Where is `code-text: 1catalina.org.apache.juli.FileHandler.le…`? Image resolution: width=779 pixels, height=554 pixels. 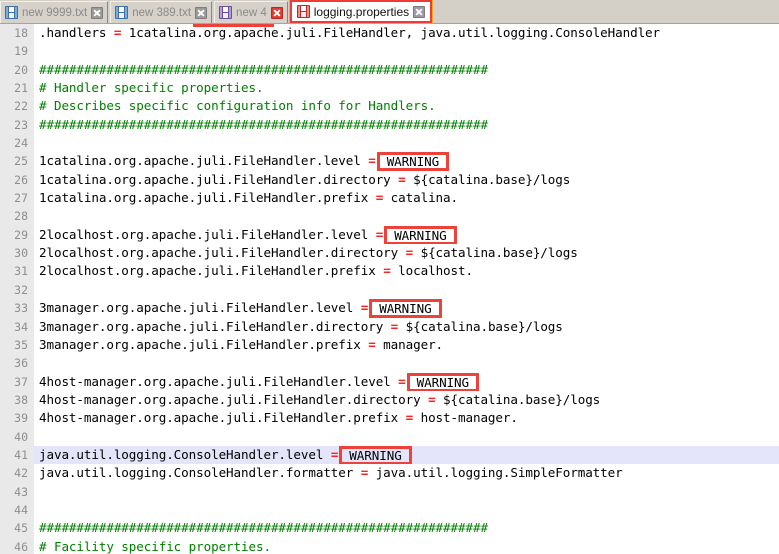
code-text: 1catalina.org.apache.juli.FileHandler.le… is located at coordinates (204, 161).